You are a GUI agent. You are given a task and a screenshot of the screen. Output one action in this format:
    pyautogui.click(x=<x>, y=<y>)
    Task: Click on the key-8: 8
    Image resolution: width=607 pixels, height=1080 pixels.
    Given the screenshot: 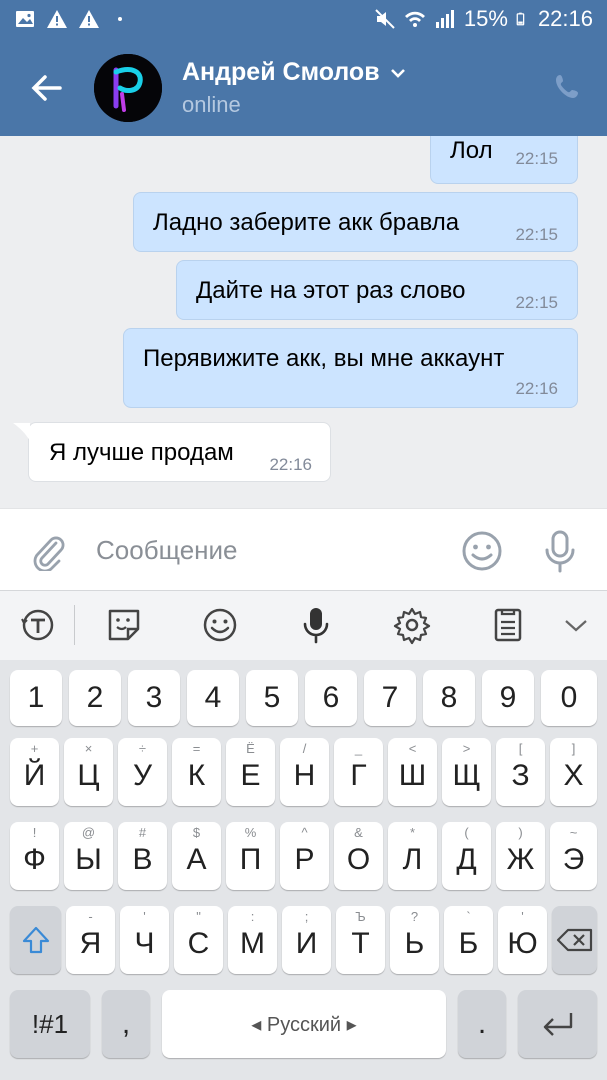 What is the action you would take?
    pyautogui.click(x=449, y=698)
    